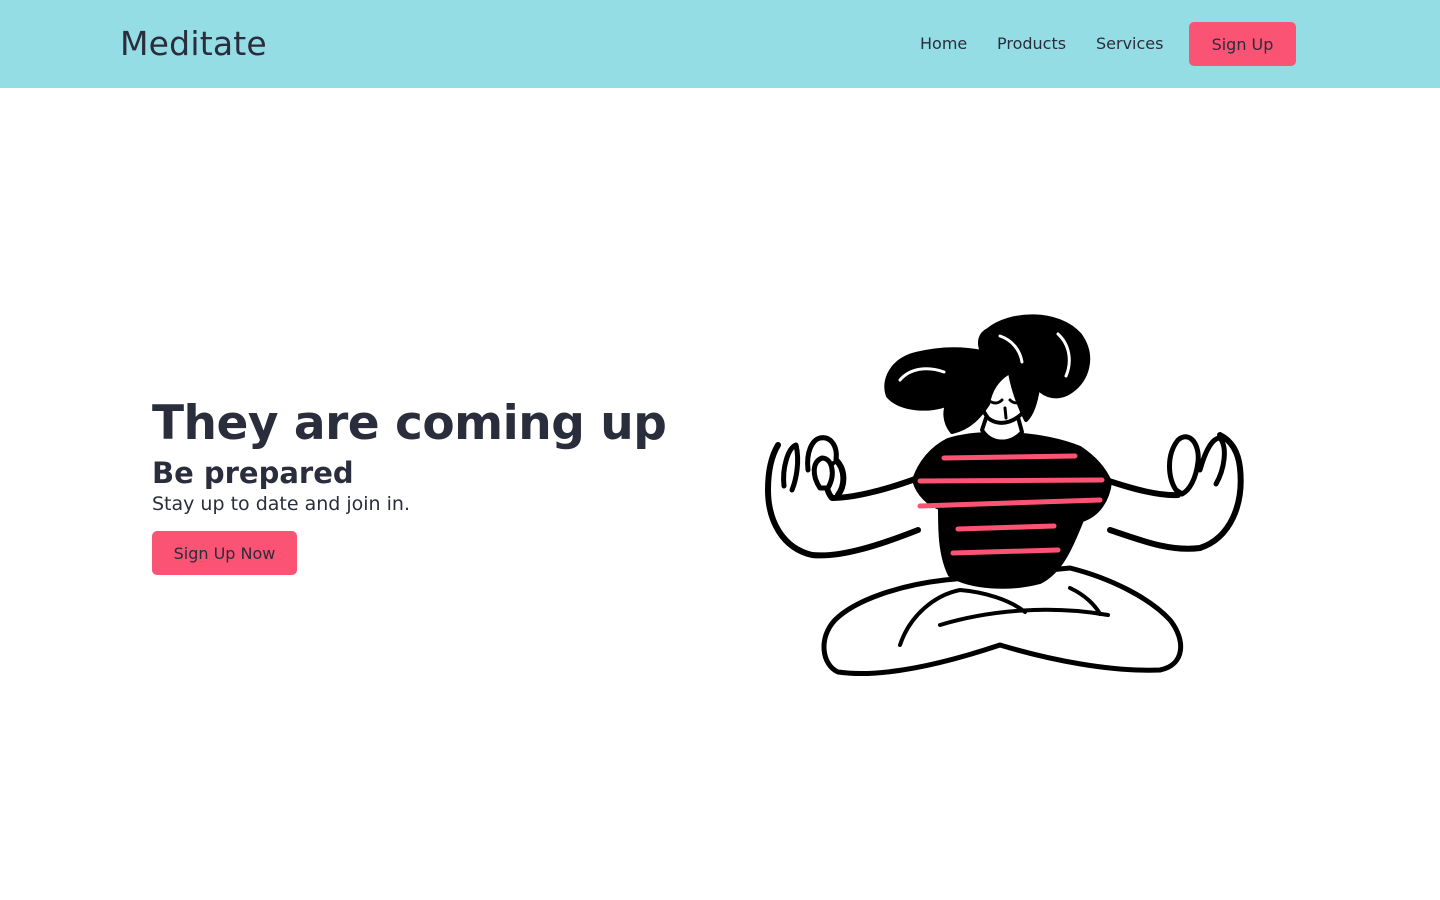  I want to click on nav-link-services: Services, so click(1129, 44).